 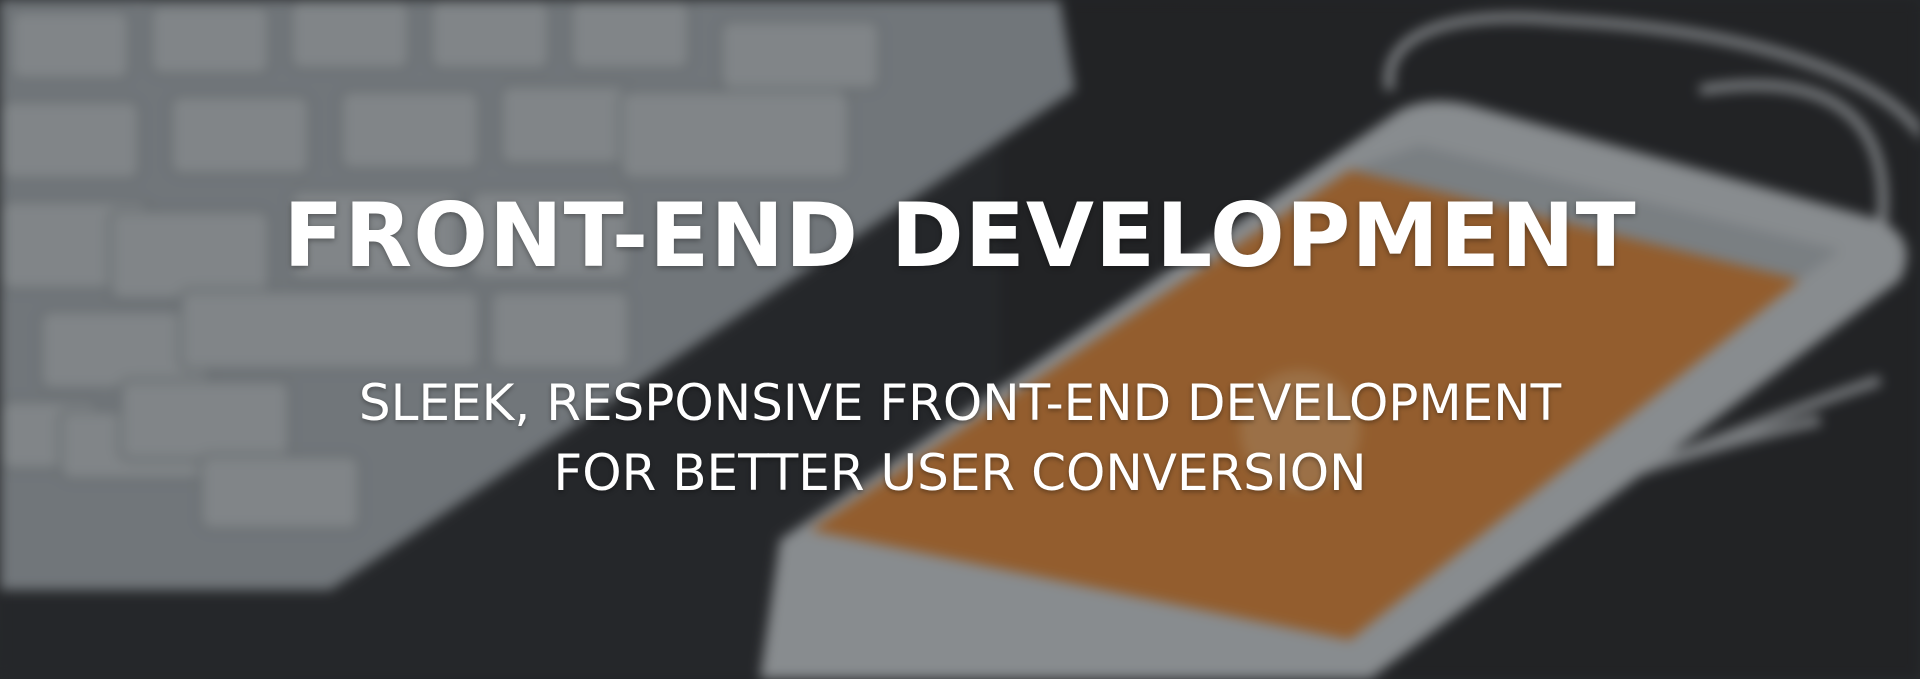 What do you see at coordinates (960, 403) in the screenshot?
I see `hero-subtitle-line-1: SLEEK, RESPONSIVE FRONT-END DEVELOPMENT` at bounding box center [960, 403].